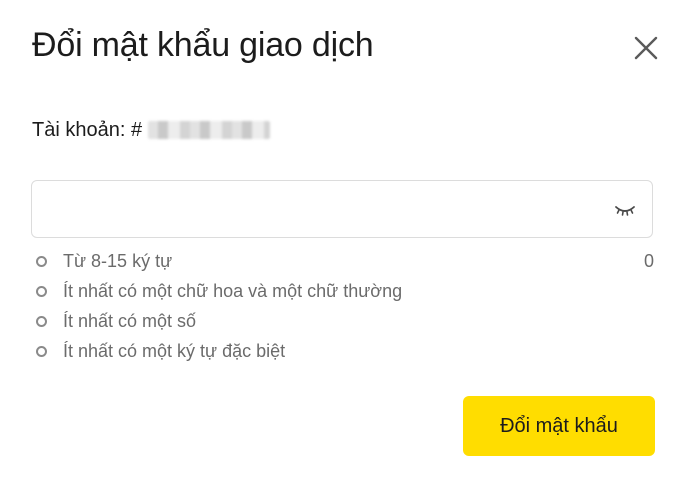  Describe the element at coordinates (346, 321) in the screenshot. I see `rule-digit: Ít nhất có một số` at that location.